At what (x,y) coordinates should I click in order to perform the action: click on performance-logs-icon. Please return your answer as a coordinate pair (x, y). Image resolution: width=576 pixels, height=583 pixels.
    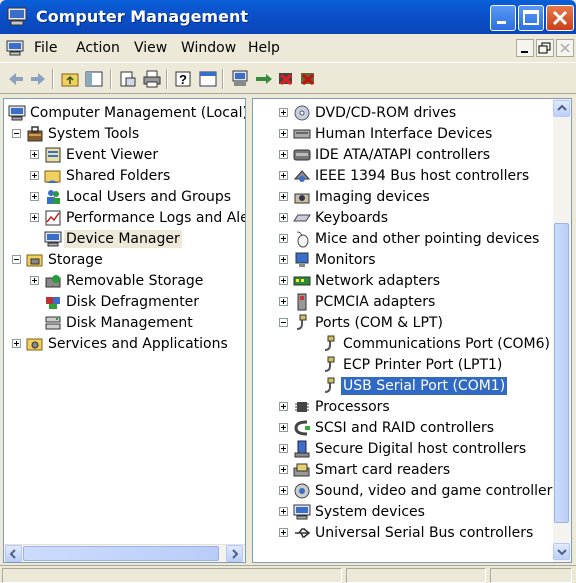
    Looking at the image, I should click on (53, 218).